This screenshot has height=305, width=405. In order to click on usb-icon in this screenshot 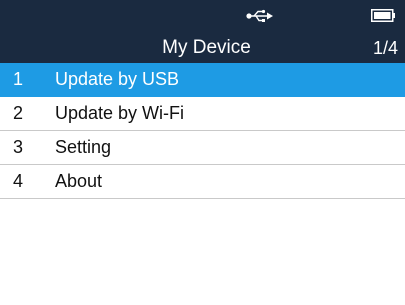, I will do `click(259, 15)`.